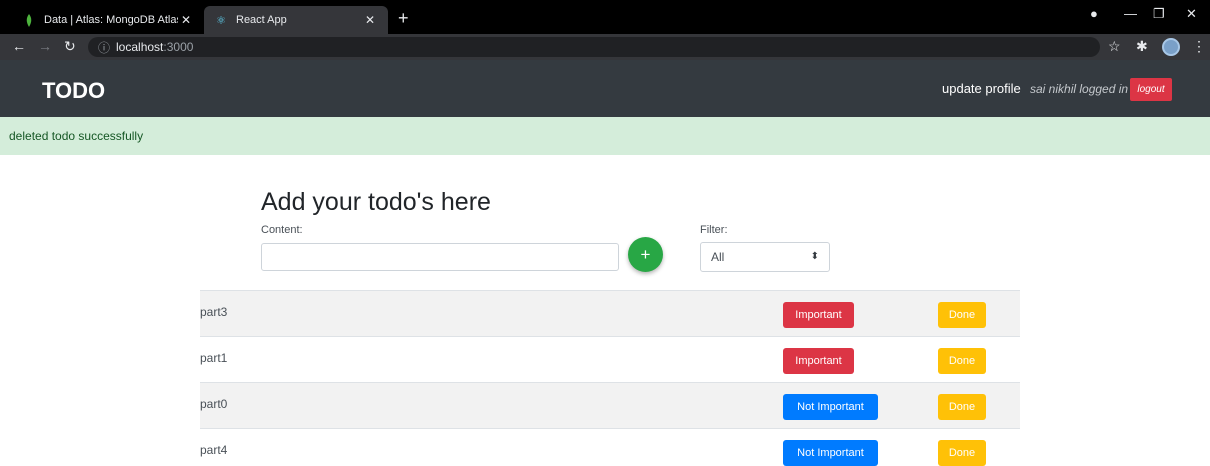 This screenshot has width=1210, height=466. What do you see at coordinates (261, 20) in the screenshot?
I see `tab-title: React App` at bounding box center [261, 20].